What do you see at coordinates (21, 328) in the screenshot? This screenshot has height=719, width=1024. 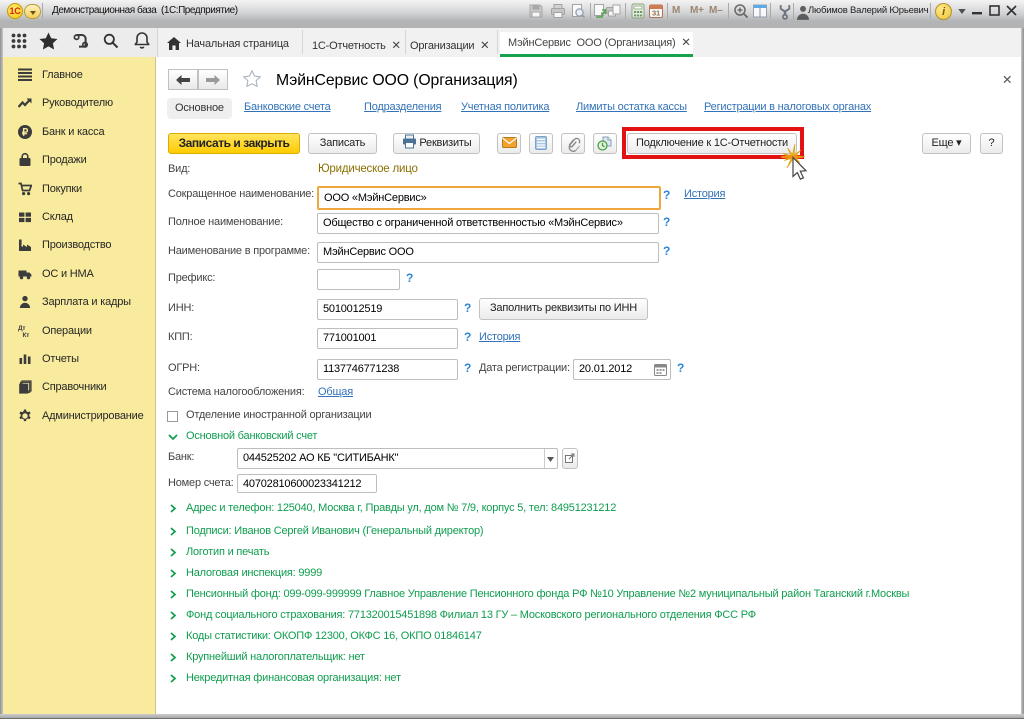 I see `svg-text: Дт` at bounding box center [21, 328].